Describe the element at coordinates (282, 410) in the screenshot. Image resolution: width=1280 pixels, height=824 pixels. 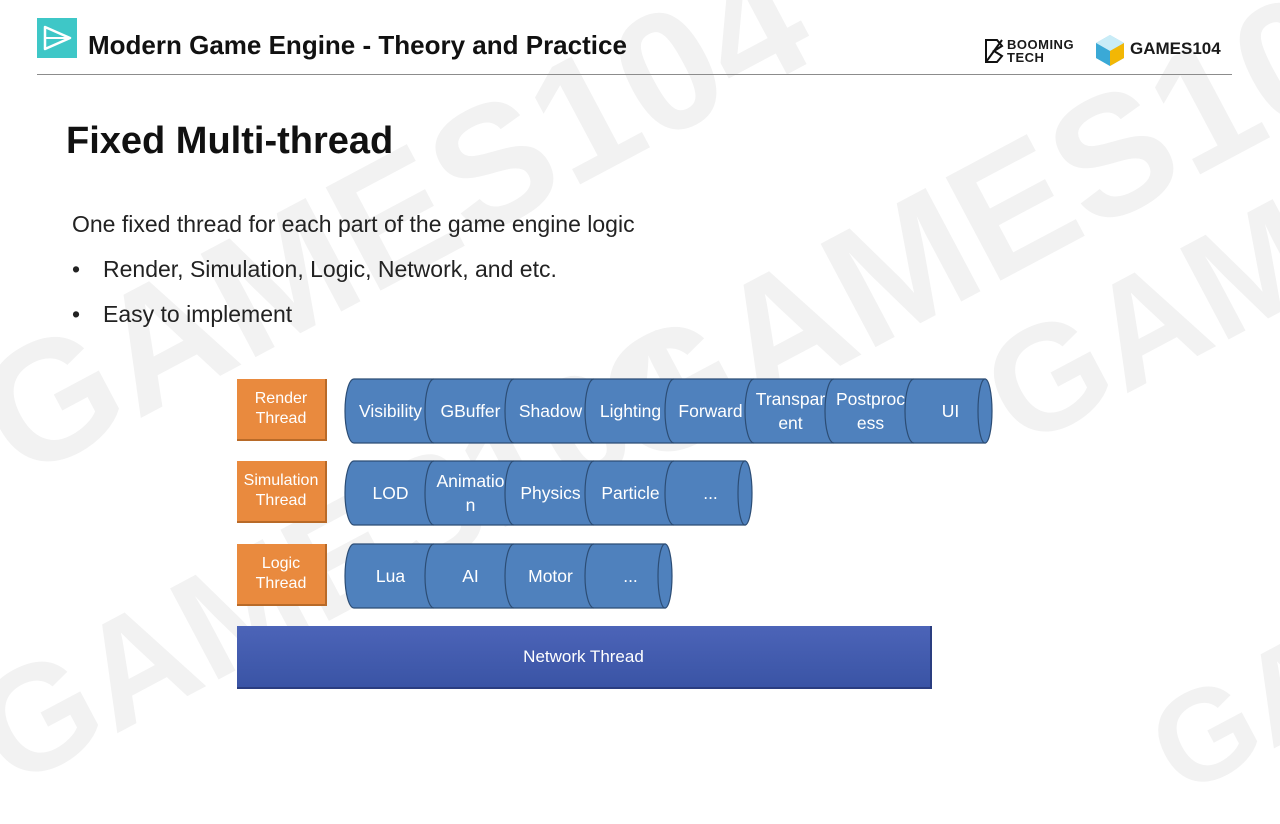
I see `render-thread-label: Render Thread` at that location.